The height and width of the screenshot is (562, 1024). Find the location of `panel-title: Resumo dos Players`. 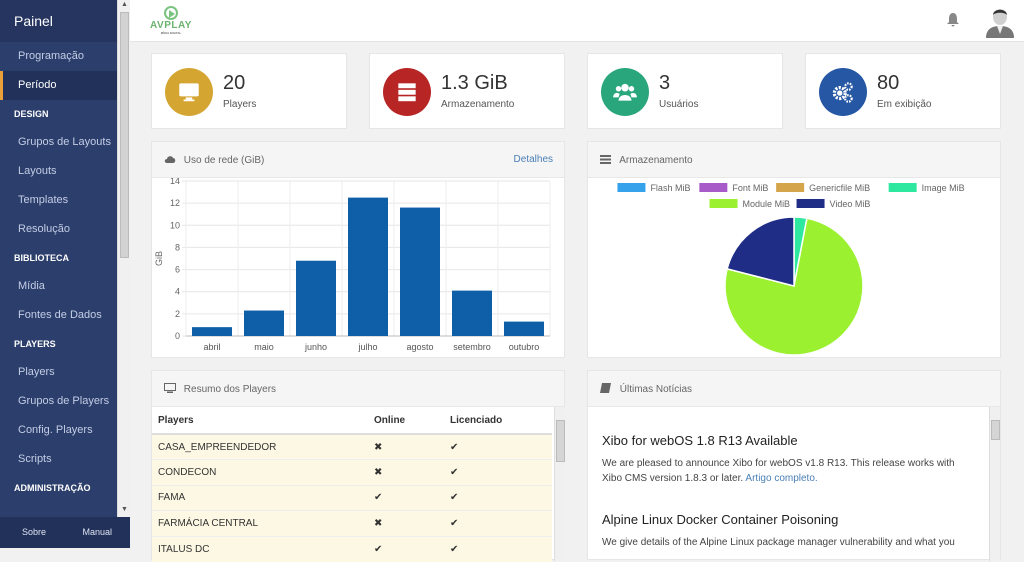

panel-title: Resumo dos Players is located at coordinates (230, 389).